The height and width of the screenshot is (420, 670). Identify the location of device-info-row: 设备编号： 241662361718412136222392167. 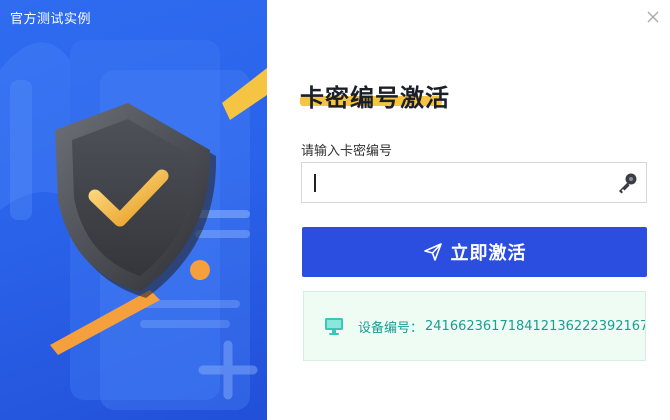
(485, 326).